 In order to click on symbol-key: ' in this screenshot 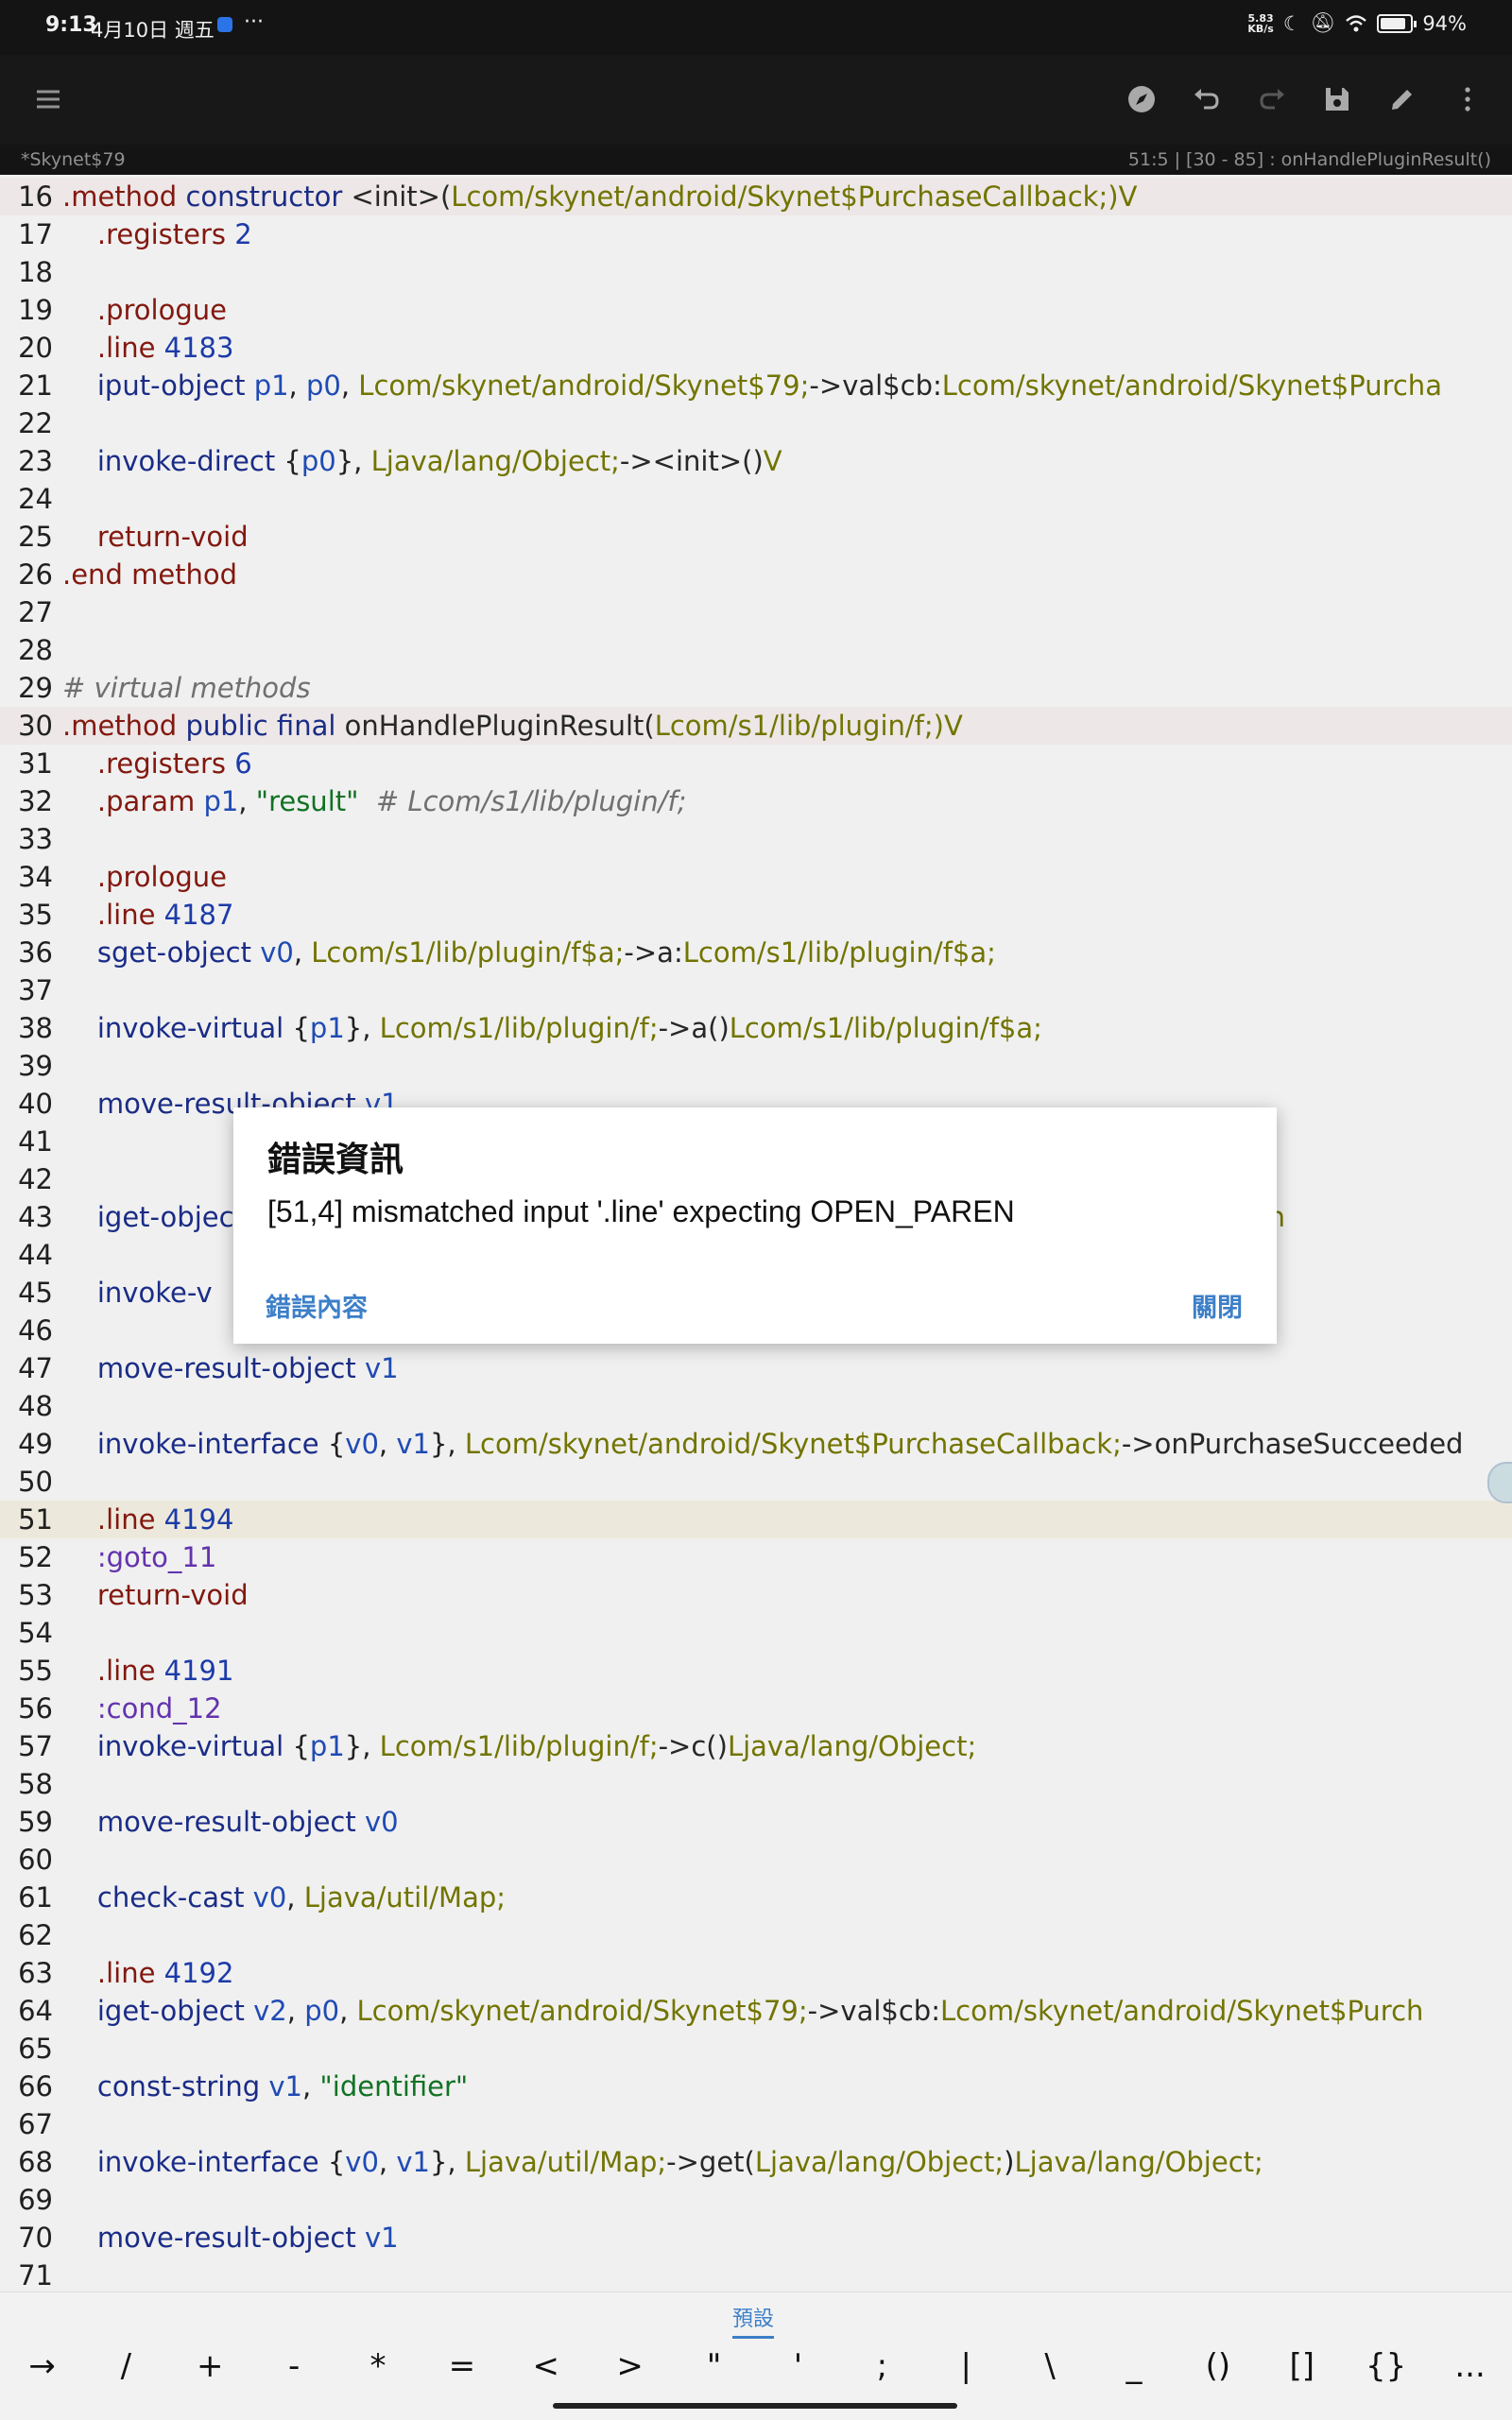, I will do `click(797, 2366)`.